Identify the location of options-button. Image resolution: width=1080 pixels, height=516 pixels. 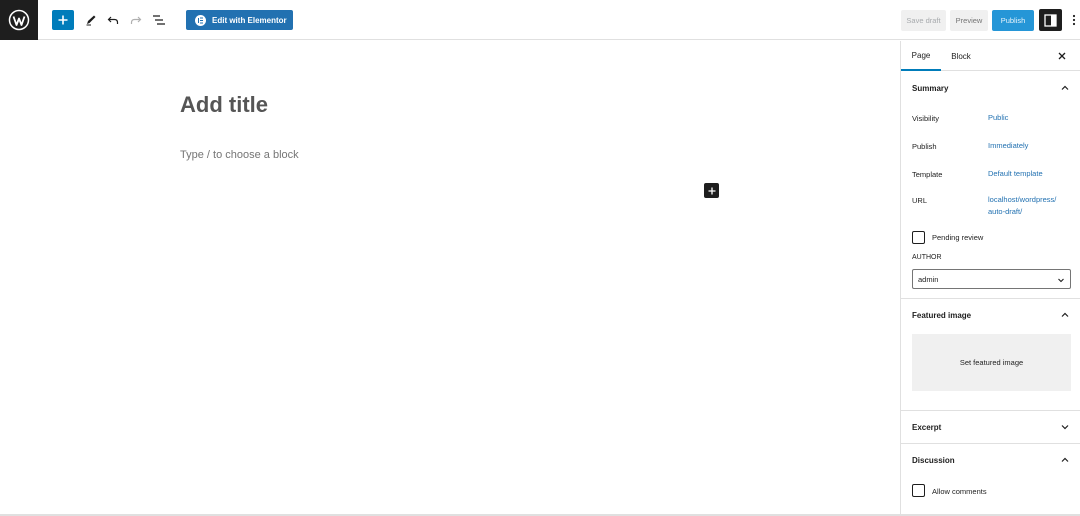
(1074, 20).